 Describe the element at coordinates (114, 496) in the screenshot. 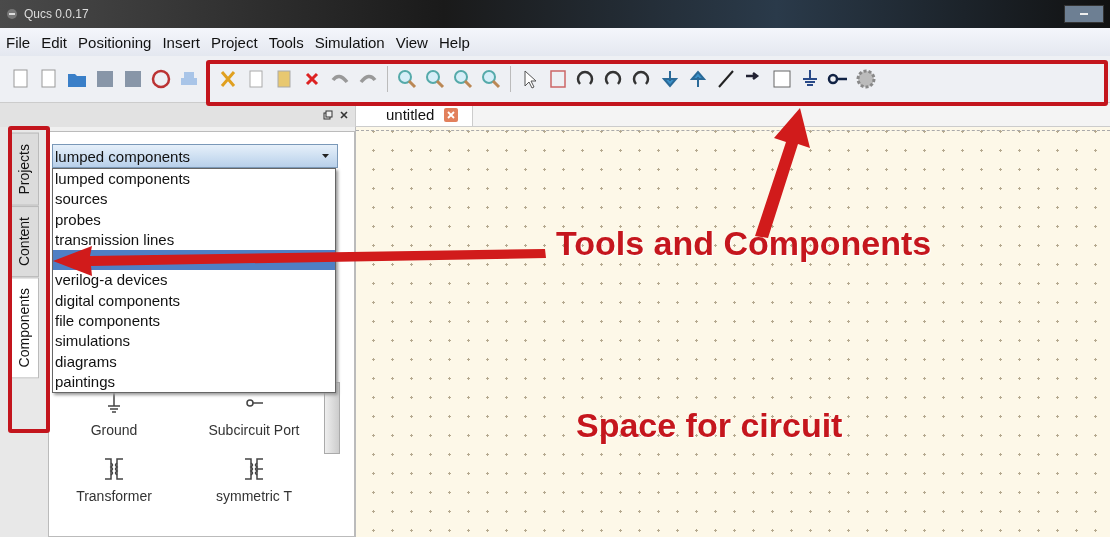

I see `component-label: Transformer` at that location.